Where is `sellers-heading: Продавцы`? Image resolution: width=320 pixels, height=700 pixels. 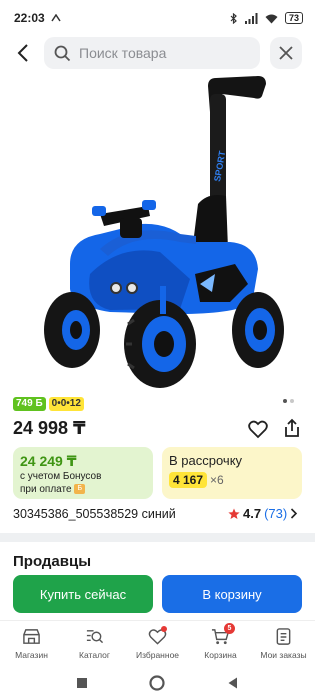
sellers-heading: Продавцы is located at coordinates (52, 561).